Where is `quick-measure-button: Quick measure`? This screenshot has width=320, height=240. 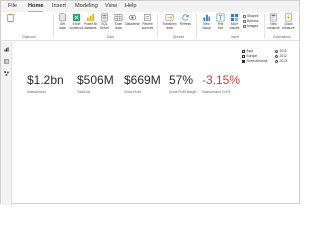 quick-measure-button: Quick measure is located at coordinates (288, 23).